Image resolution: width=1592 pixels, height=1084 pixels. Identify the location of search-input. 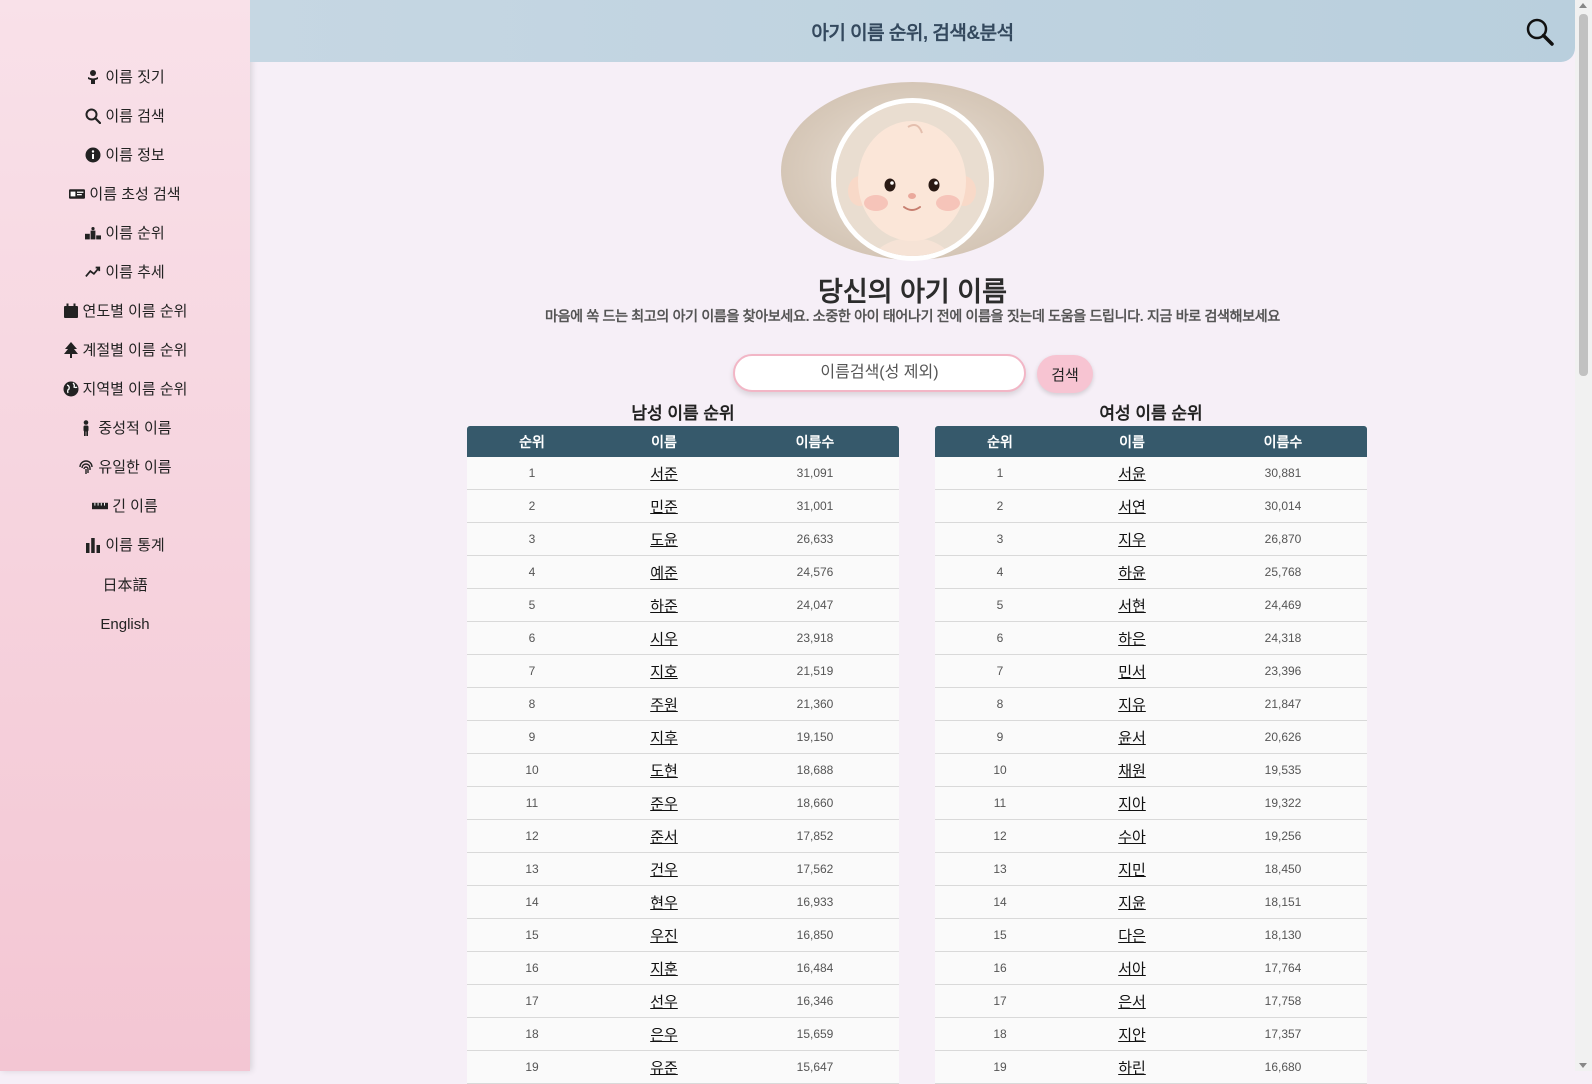
(879, 373).